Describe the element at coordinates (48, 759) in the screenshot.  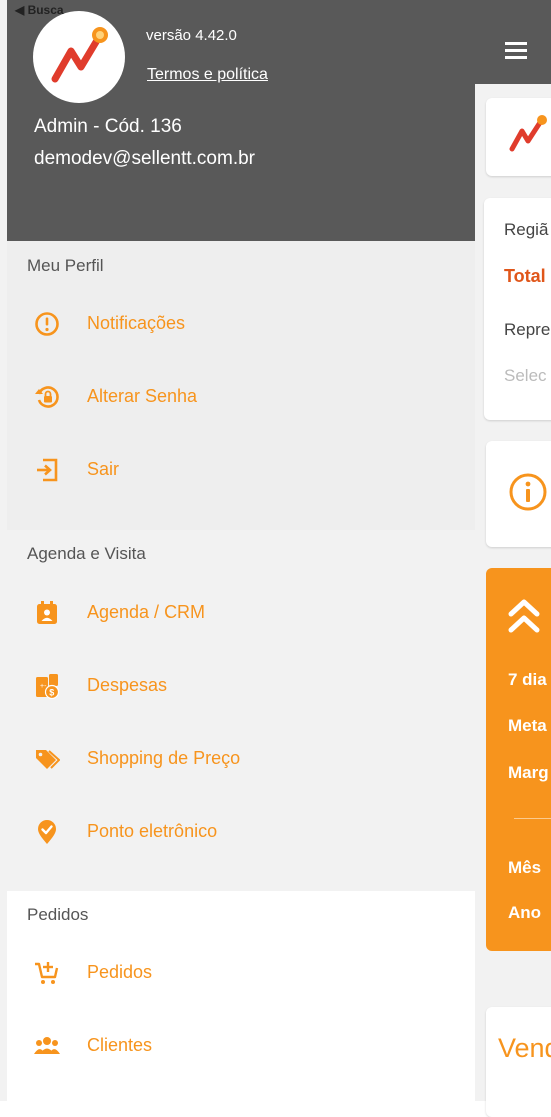
I see `price-tags-icon` at that location.